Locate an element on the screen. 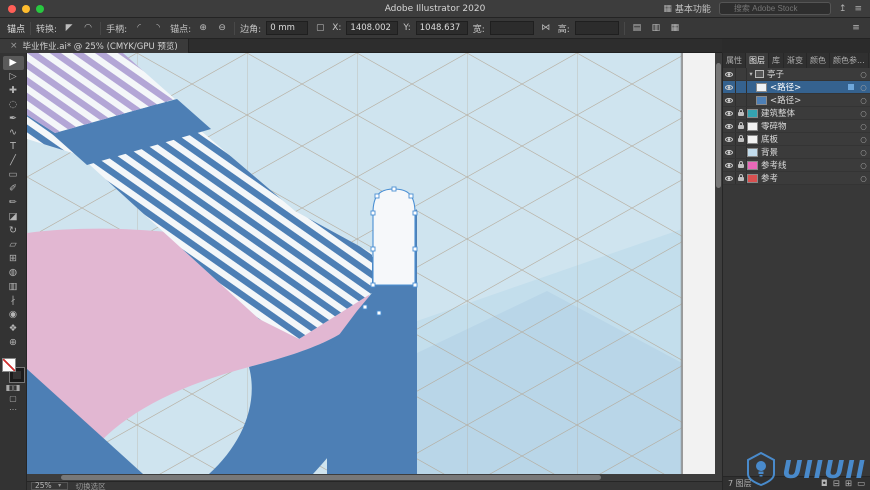  layer-row-background: 背景 ○ is located at coordinates (796, 152).